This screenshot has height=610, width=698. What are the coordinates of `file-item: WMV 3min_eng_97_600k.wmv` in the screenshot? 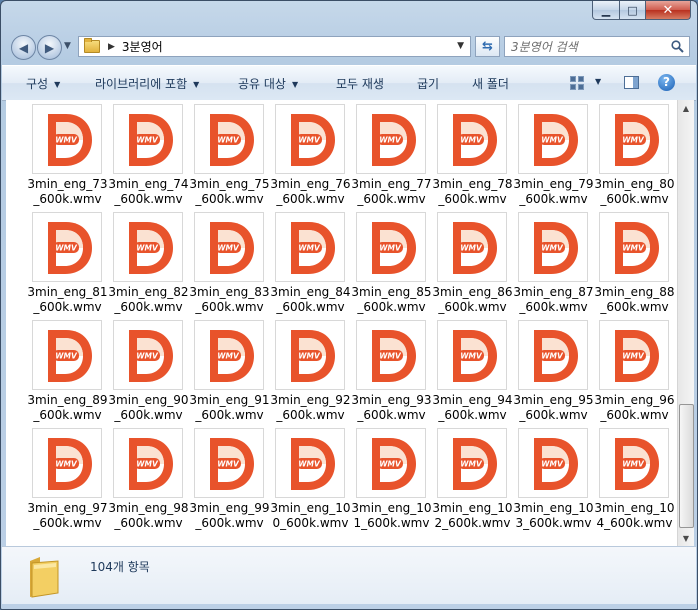 It's located at (67, 482).